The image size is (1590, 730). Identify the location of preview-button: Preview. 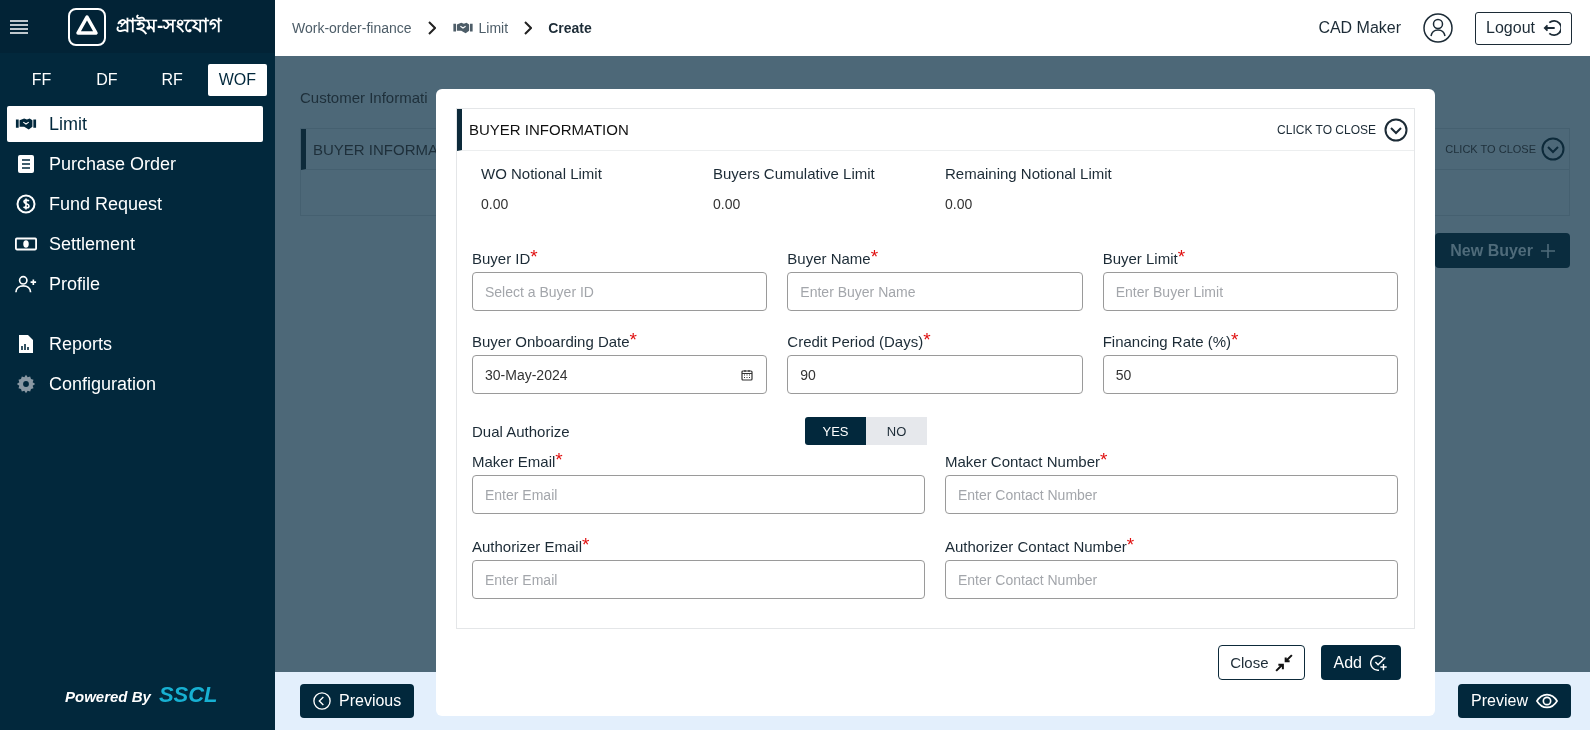
(1514, 701).